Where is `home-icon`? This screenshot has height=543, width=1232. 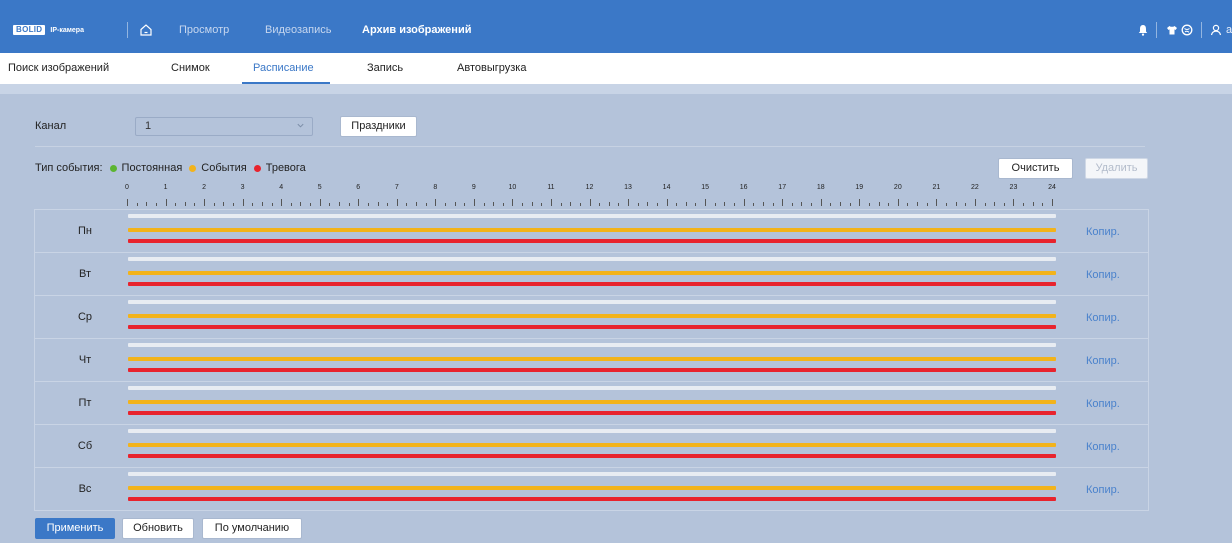
home-icon is located at coordinates (146, 30).